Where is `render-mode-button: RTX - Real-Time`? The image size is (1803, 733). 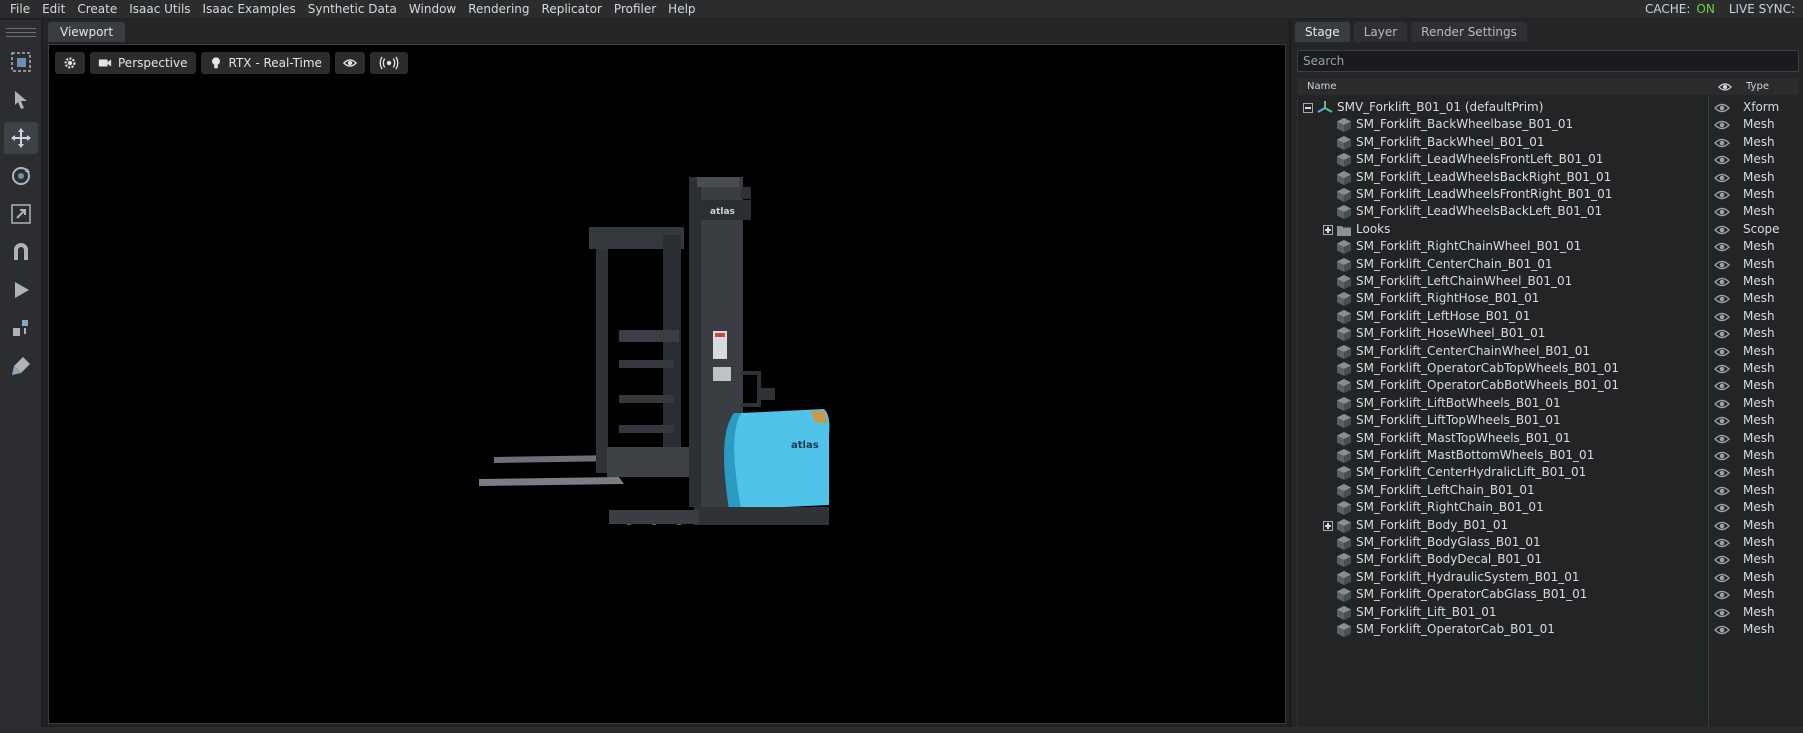
render-mode-button: RTX - Real-Time is located at coordinates (265, 63).